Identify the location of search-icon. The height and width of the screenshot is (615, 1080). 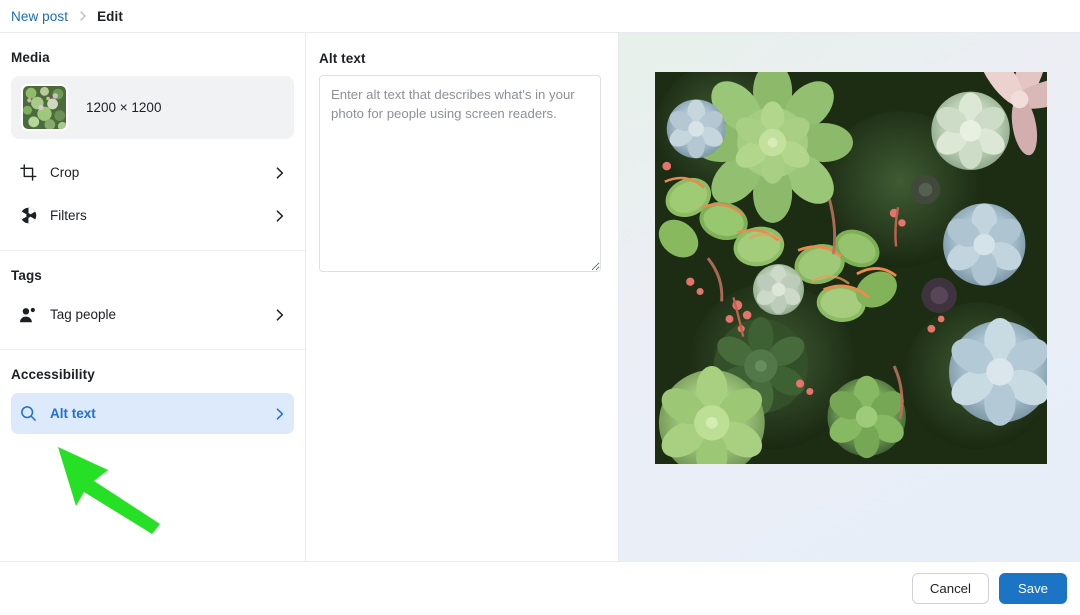
(28, 413).